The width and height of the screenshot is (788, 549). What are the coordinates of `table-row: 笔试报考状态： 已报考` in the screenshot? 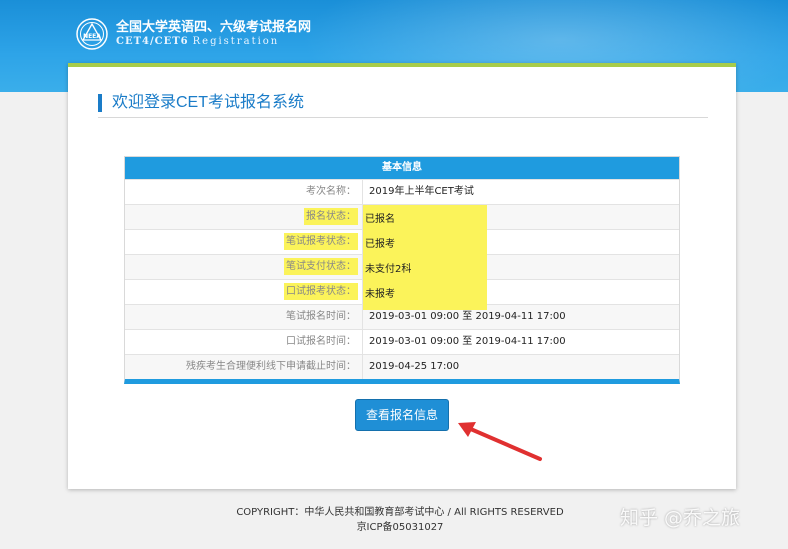 It's located at (402, 244).